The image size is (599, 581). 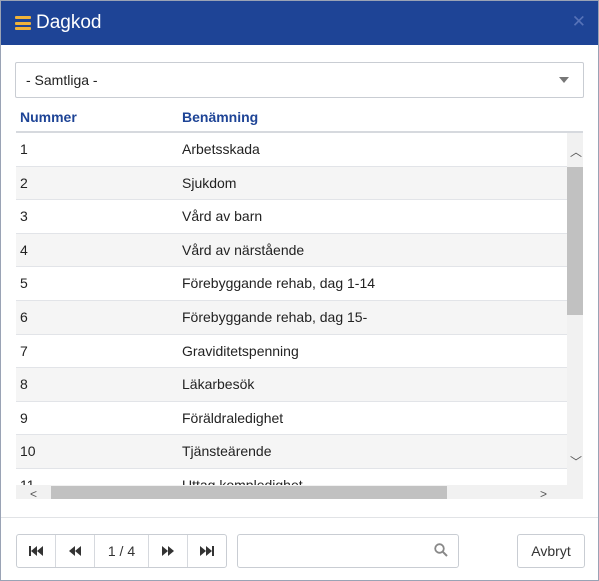 I want to click on next-page-icon, so click(x=168, y=551).